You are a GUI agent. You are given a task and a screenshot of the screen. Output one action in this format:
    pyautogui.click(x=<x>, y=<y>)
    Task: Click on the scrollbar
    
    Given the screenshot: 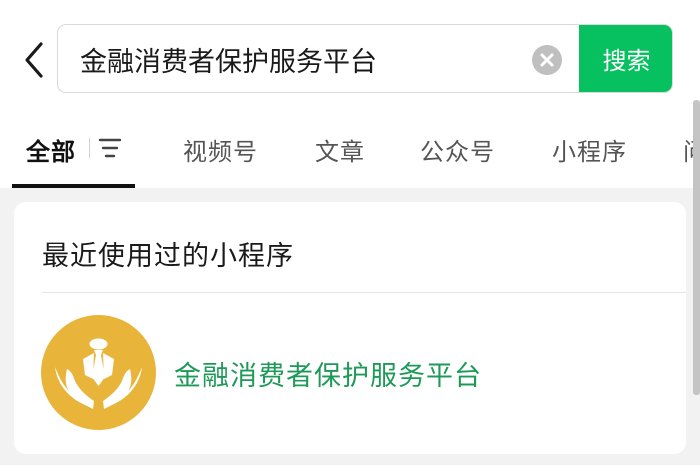 What is the action you would take?
    pyautogui.click(x=696, y=247)
    